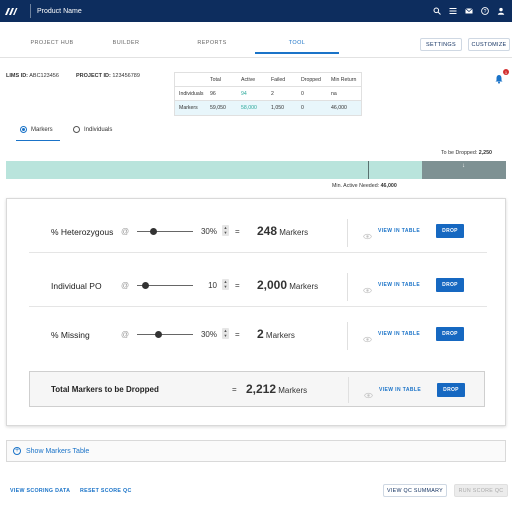 This screenshot has height=512, width=512. Describe the element at coordinates (76, 286) in the screenshot. I see `filter-label: Individual PO` at that location.